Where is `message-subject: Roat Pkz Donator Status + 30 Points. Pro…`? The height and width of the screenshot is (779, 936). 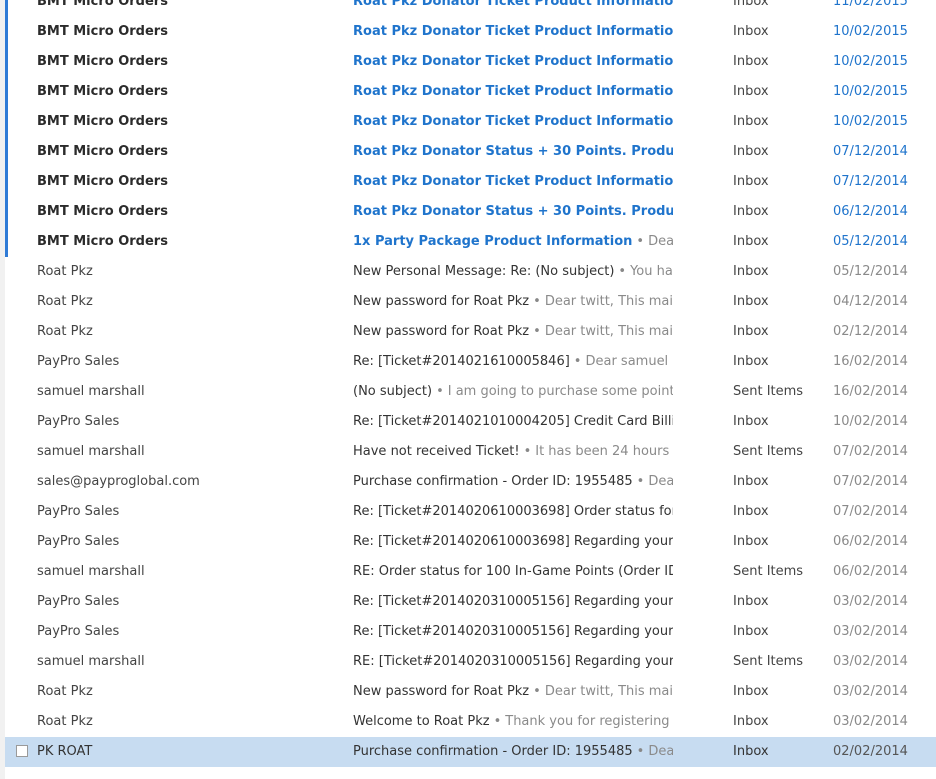
message-subject: Roat Pkz Donator Status + 30 Points. Pro… is located at coordinates (513, 151).